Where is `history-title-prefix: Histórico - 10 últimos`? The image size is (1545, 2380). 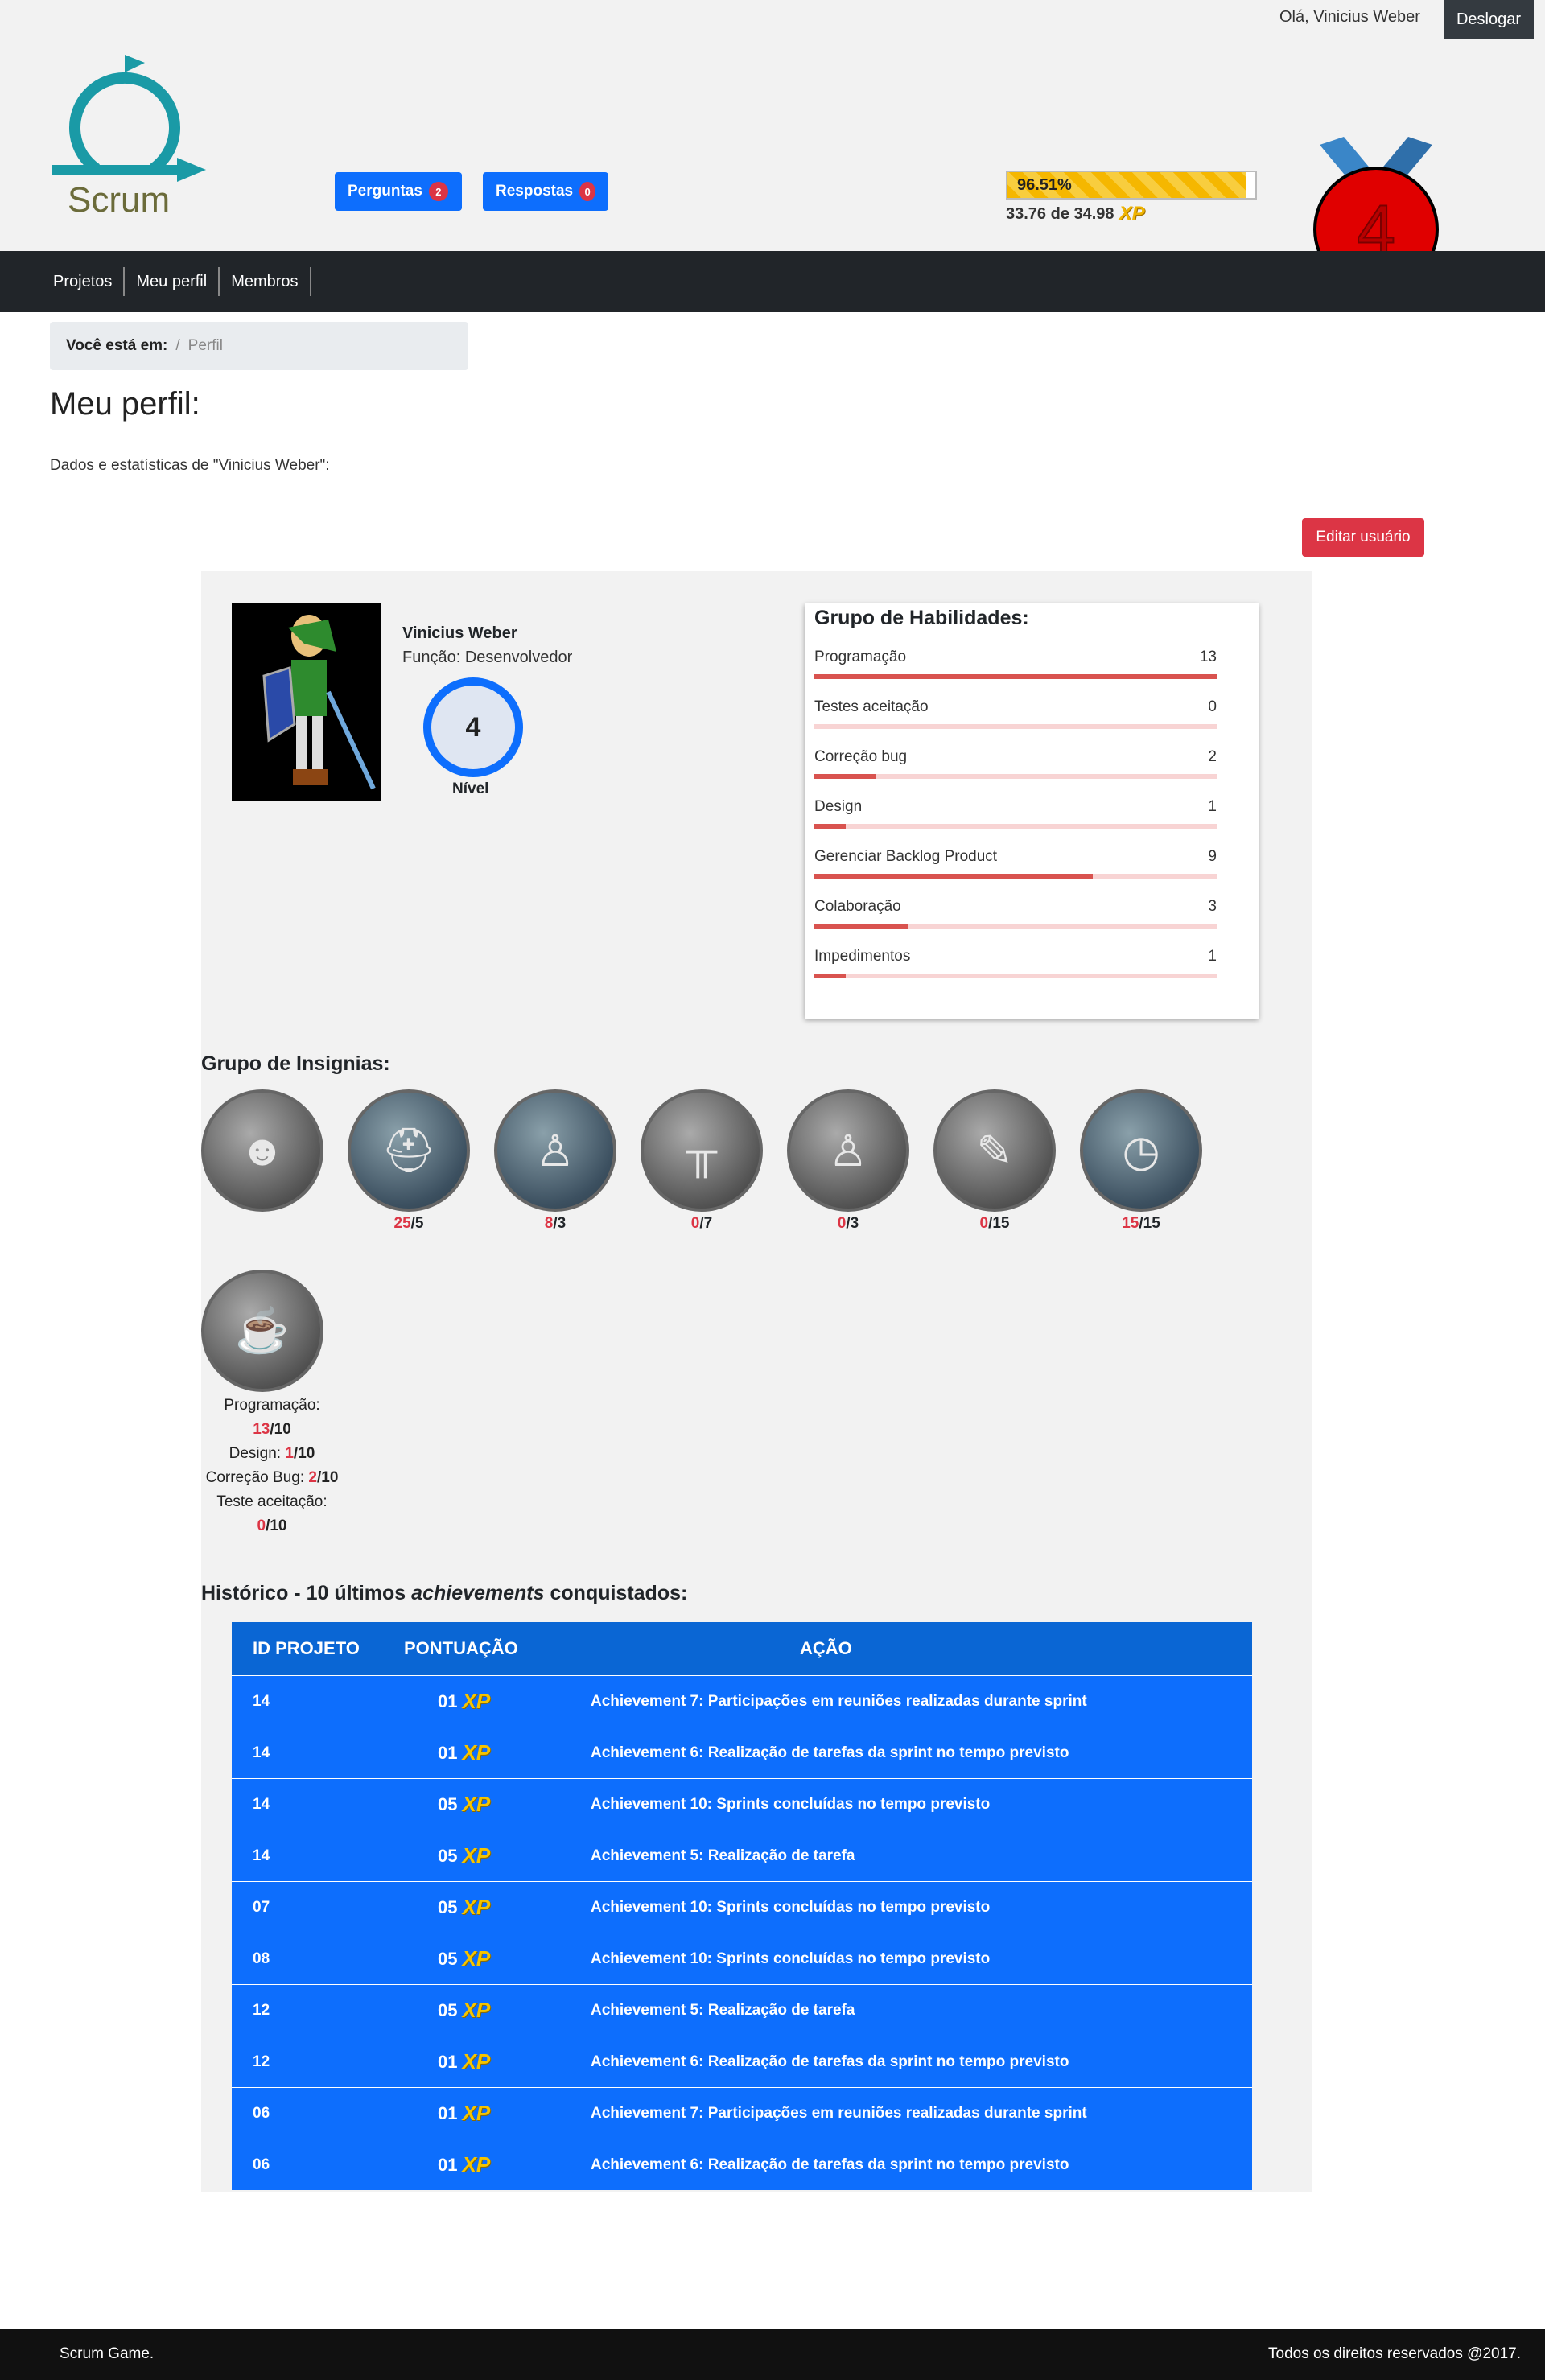 history-title-prefix: Histórico - 10 últimos is located at coordinates (306, 1593).